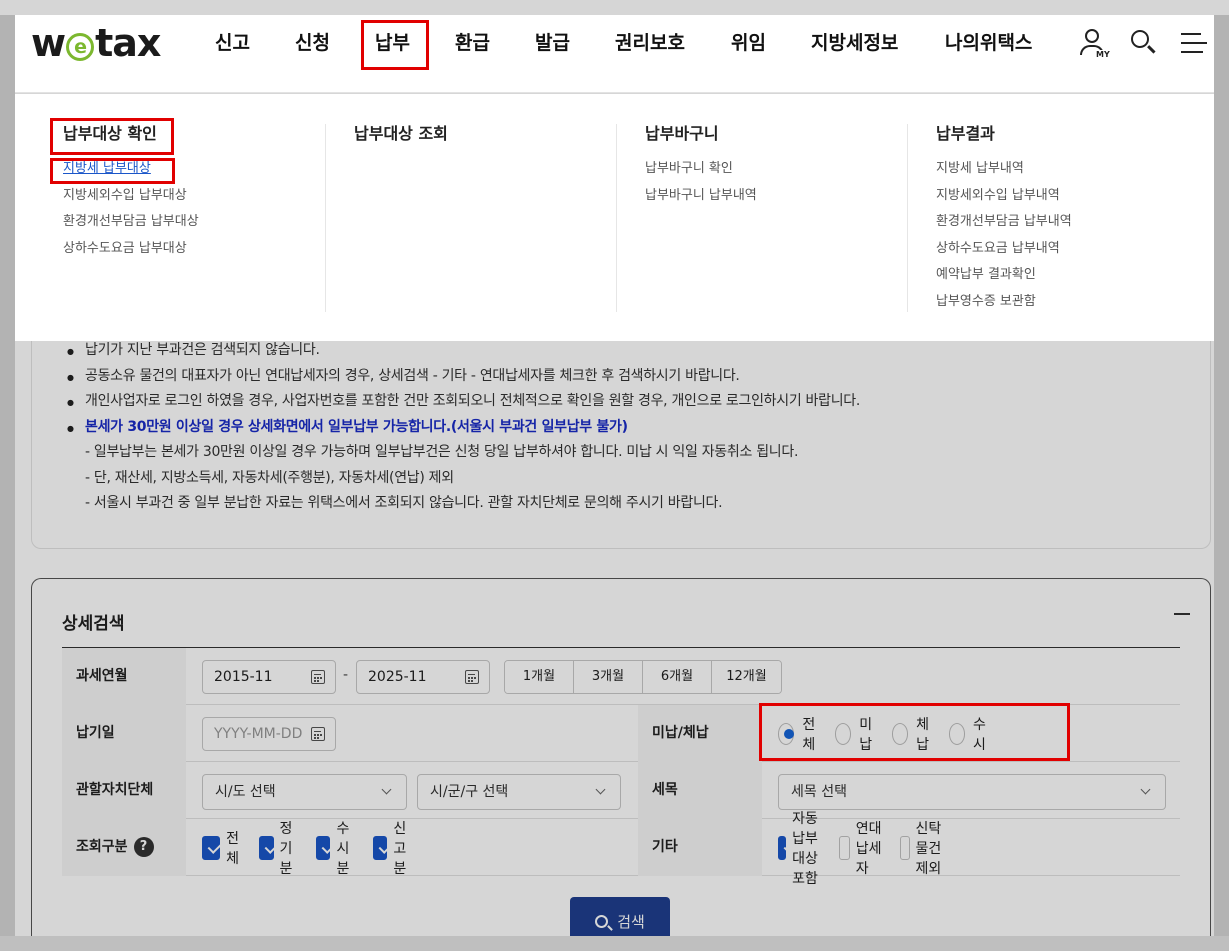 The height and width of the screenshot is (951, 1229). Describe the element at coordinates (746, 677) in the screenshot. I see `period-12m-button: 12개월` at that location.